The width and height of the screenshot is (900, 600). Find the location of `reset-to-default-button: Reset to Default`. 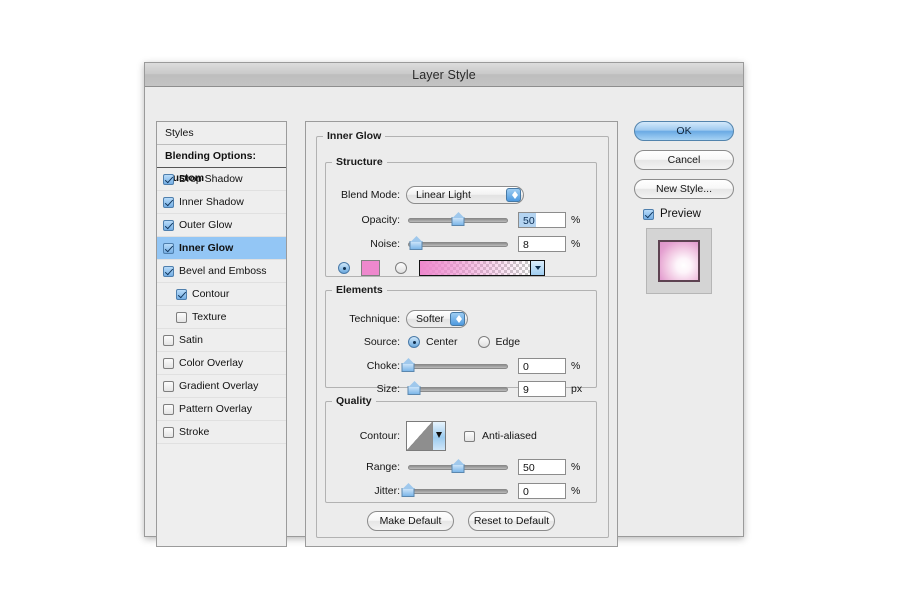

reset-to-default-button: Reset to Default is located at coordinates (511, 521).